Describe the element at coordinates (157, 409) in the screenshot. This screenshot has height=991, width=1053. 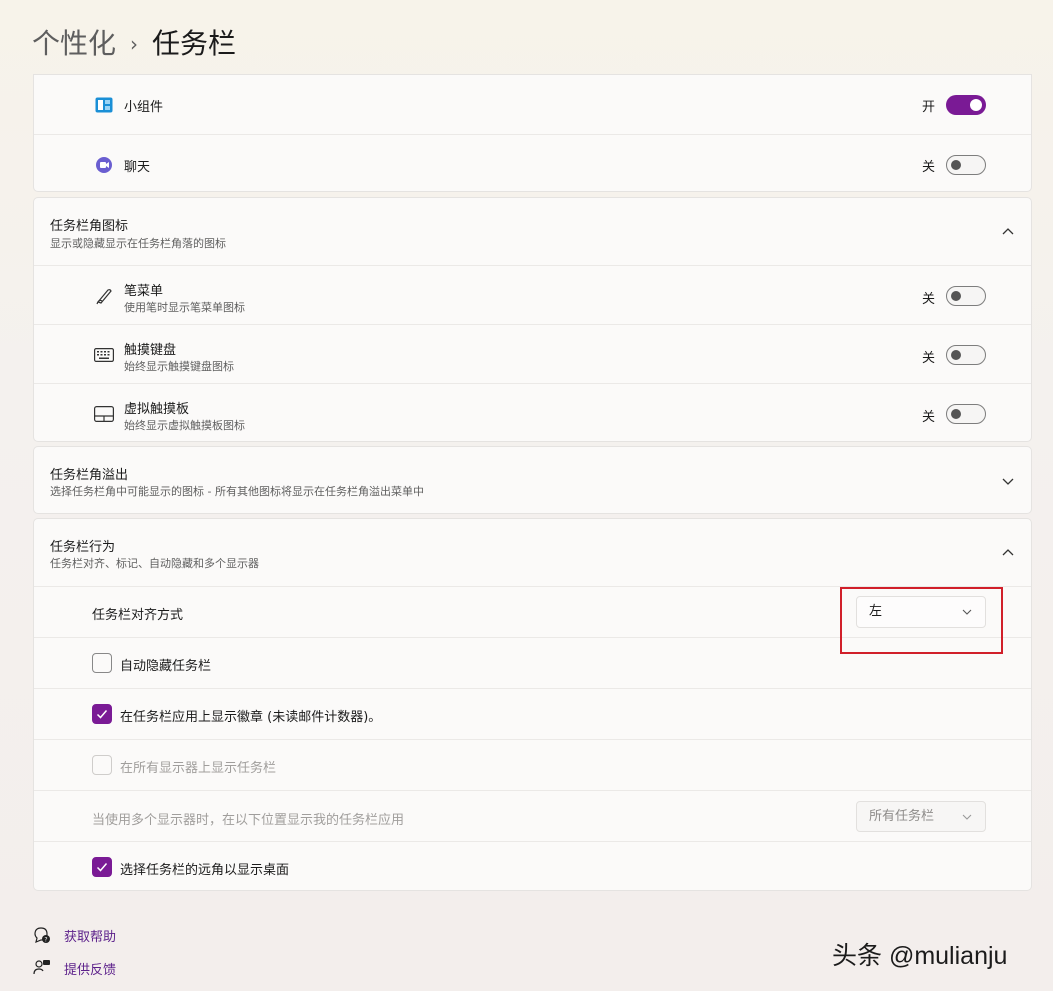
I see `touchpad-title: 虚拟触摸板` at that location.